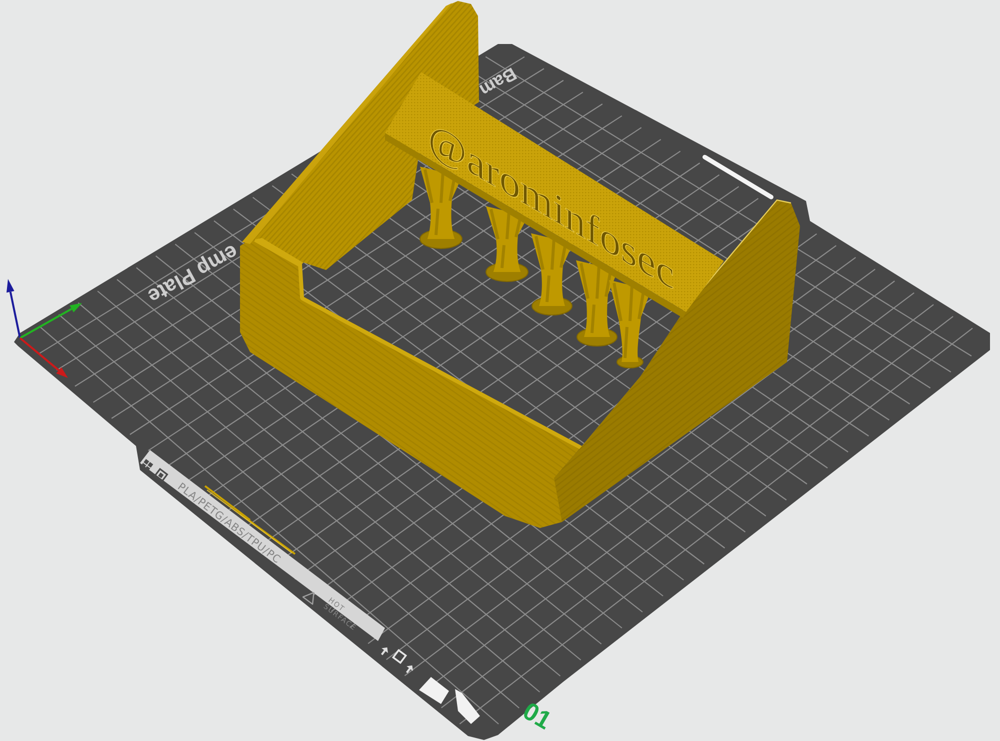 This screenshot has width=1000, height=741. What do you see at coordinates (537, 716) in the screenshot?
I see `plate-number: 01` at bounding box center [537, 716].